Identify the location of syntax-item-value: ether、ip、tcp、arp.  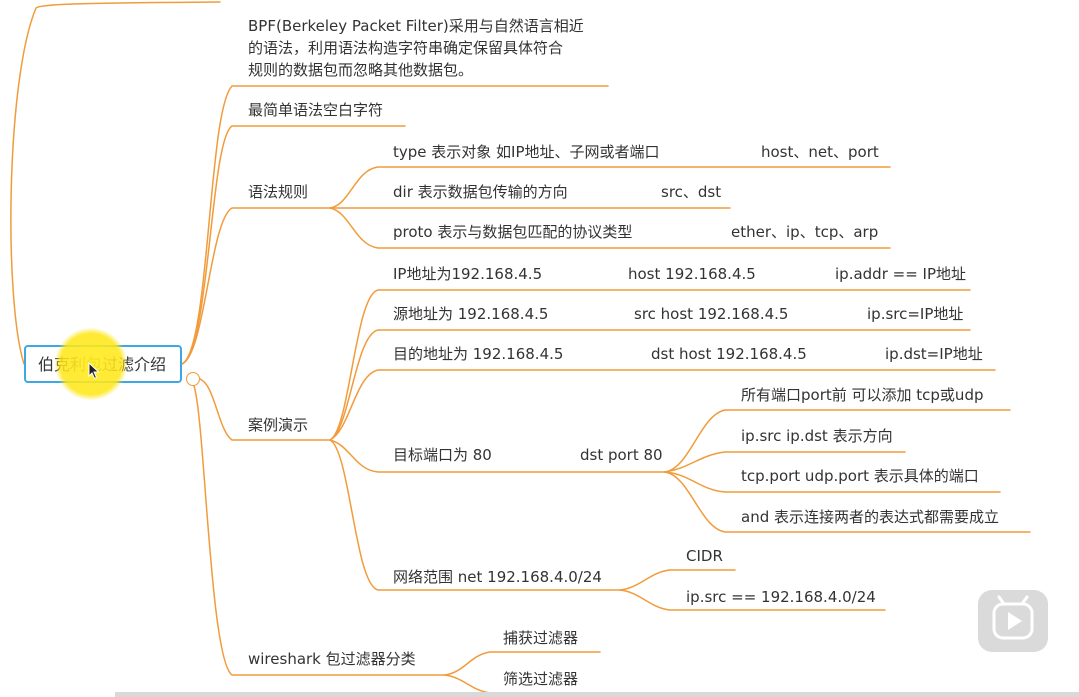
(805, 232).